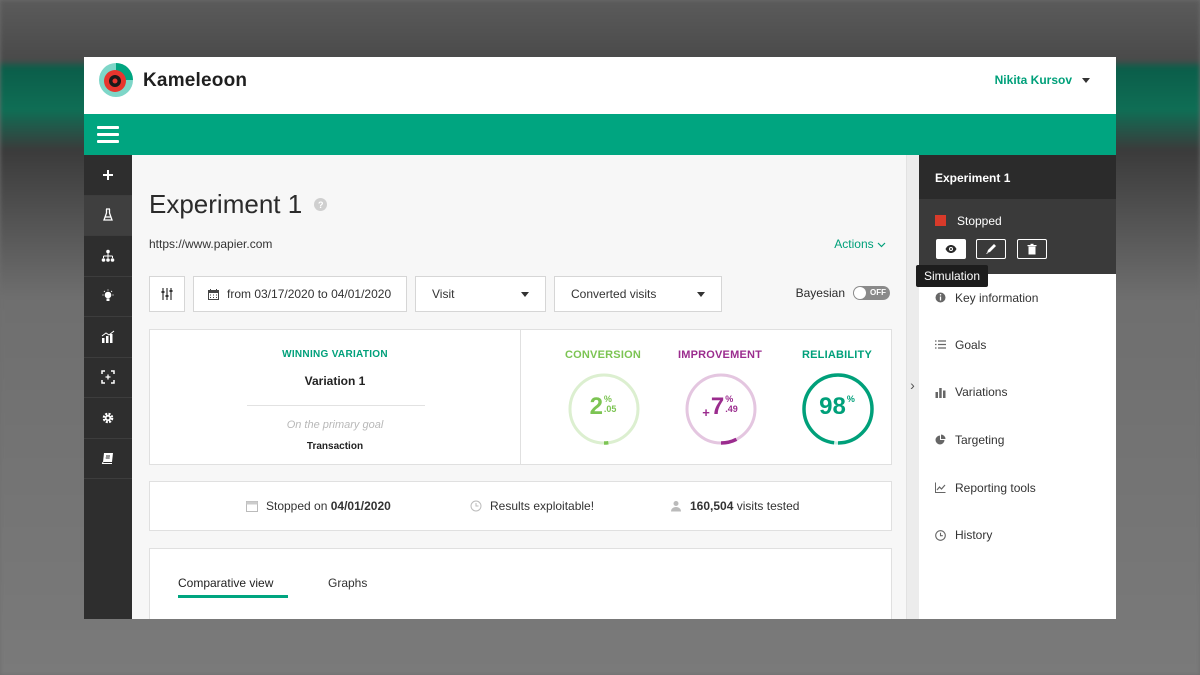 The width and height of the screenshot is (1200, 675). What do you see at coordinates (108, 134) in the screenshot?
I see `hamburger-menu-icon` at bounding box center [108, 134].